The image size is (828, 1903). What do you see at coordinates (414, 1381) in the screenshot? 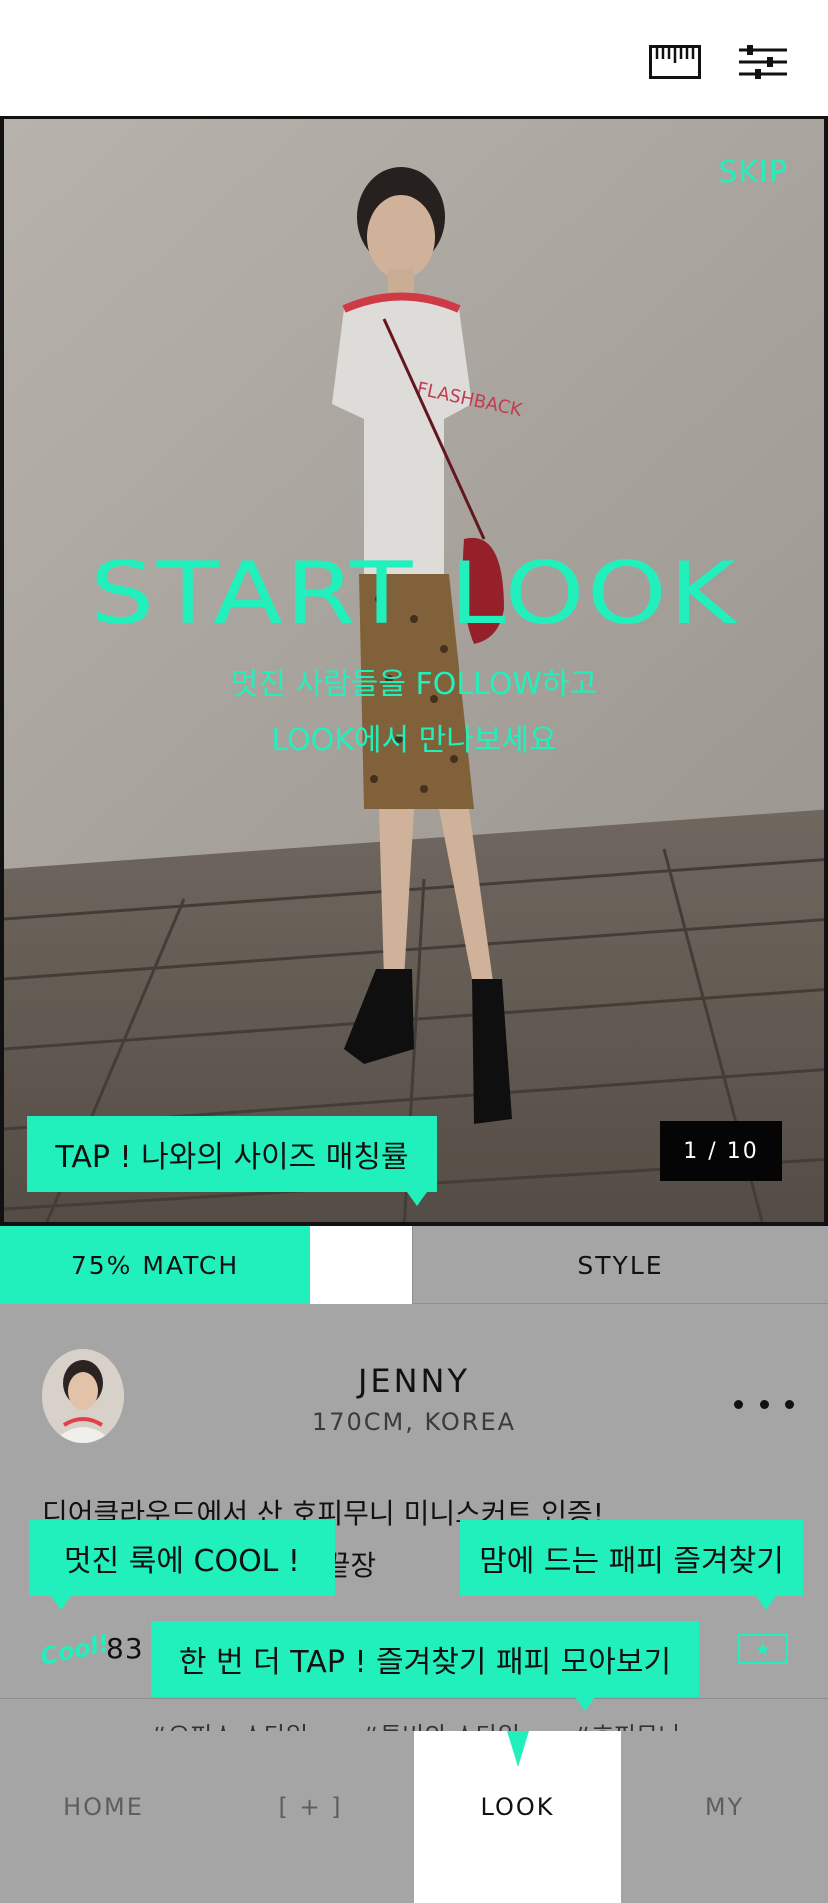
I see `user-name: JENNY` at bounding box center [414, 1381].